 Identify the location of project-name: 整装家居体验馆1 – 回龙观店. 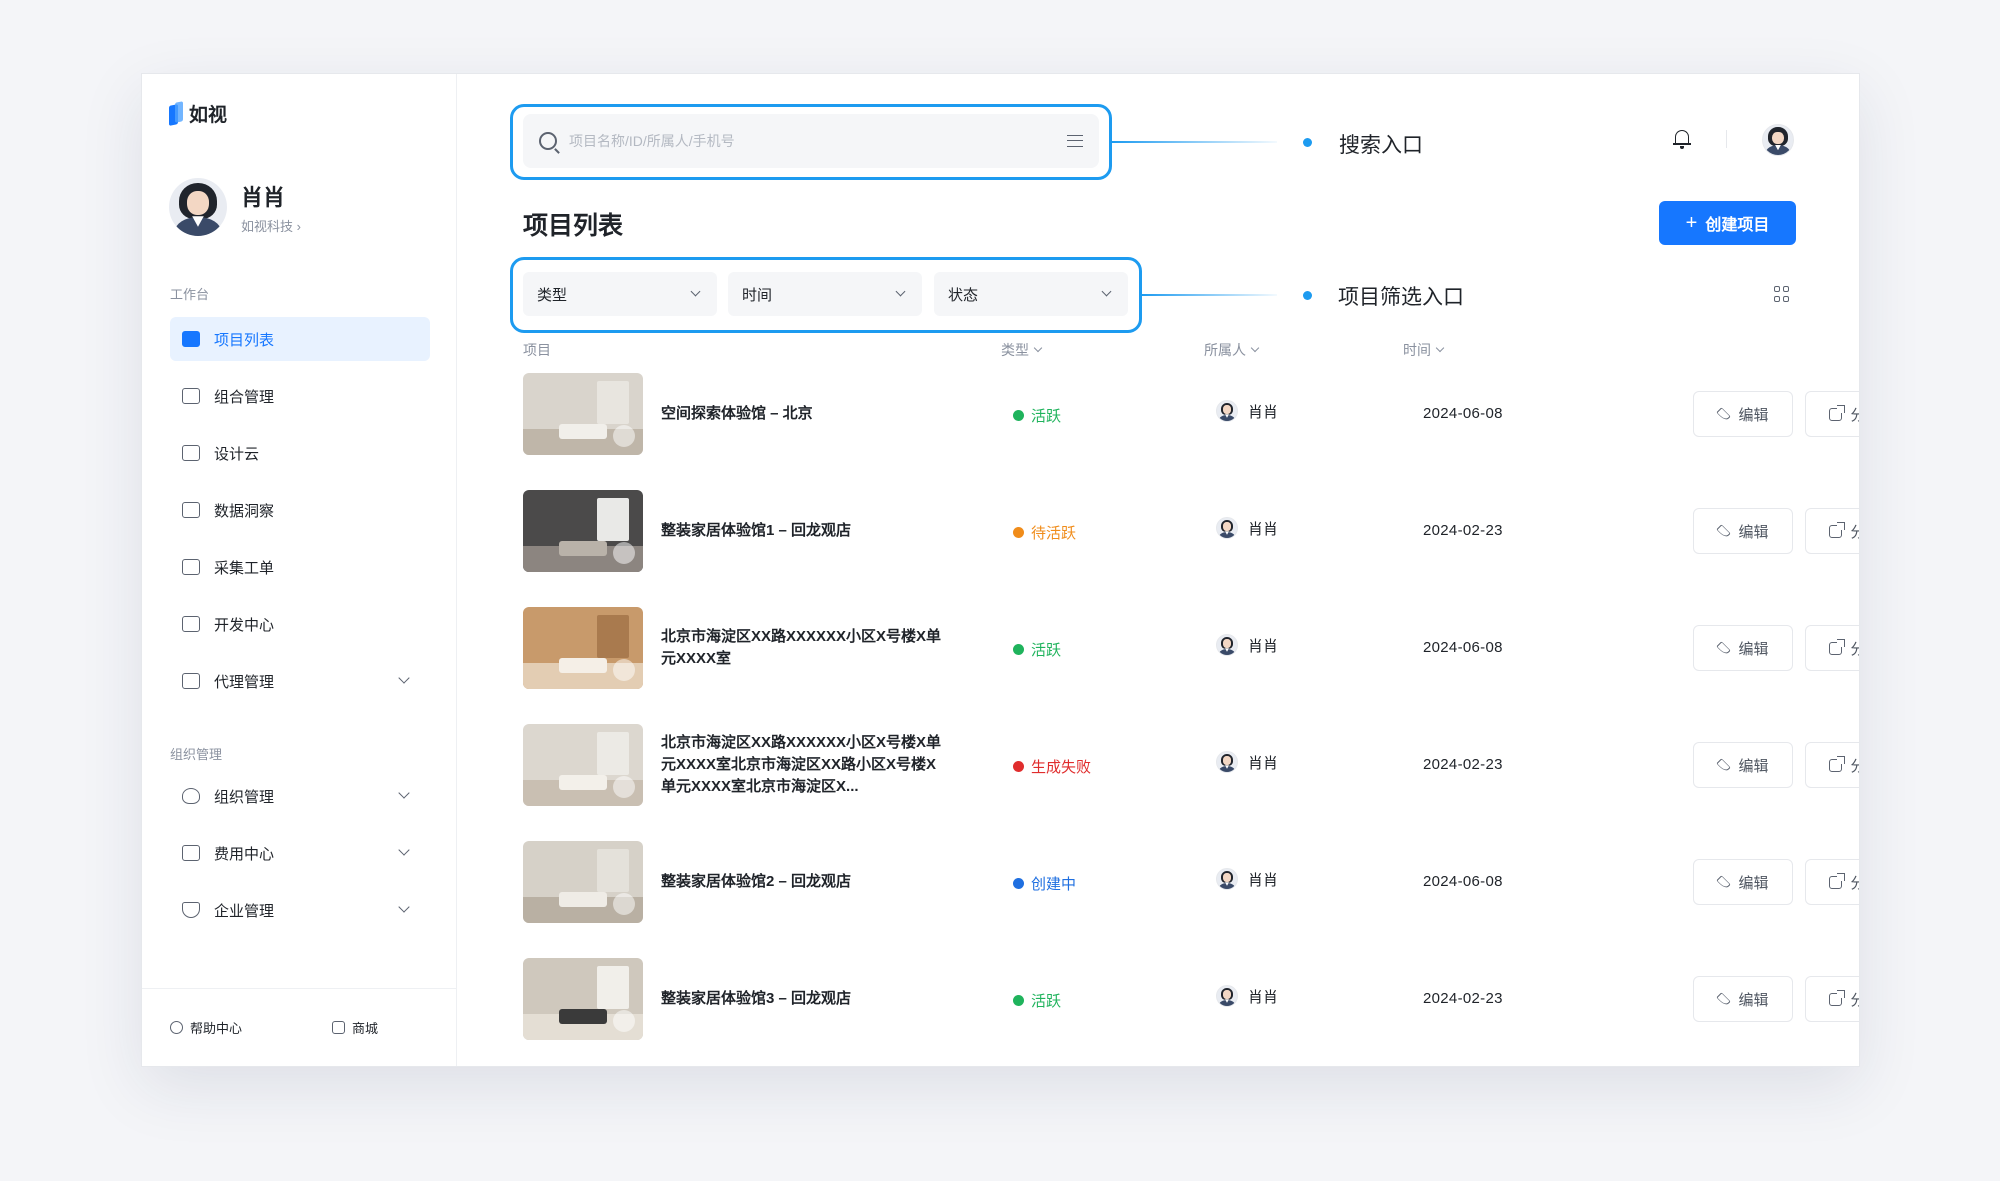
(806, 531).